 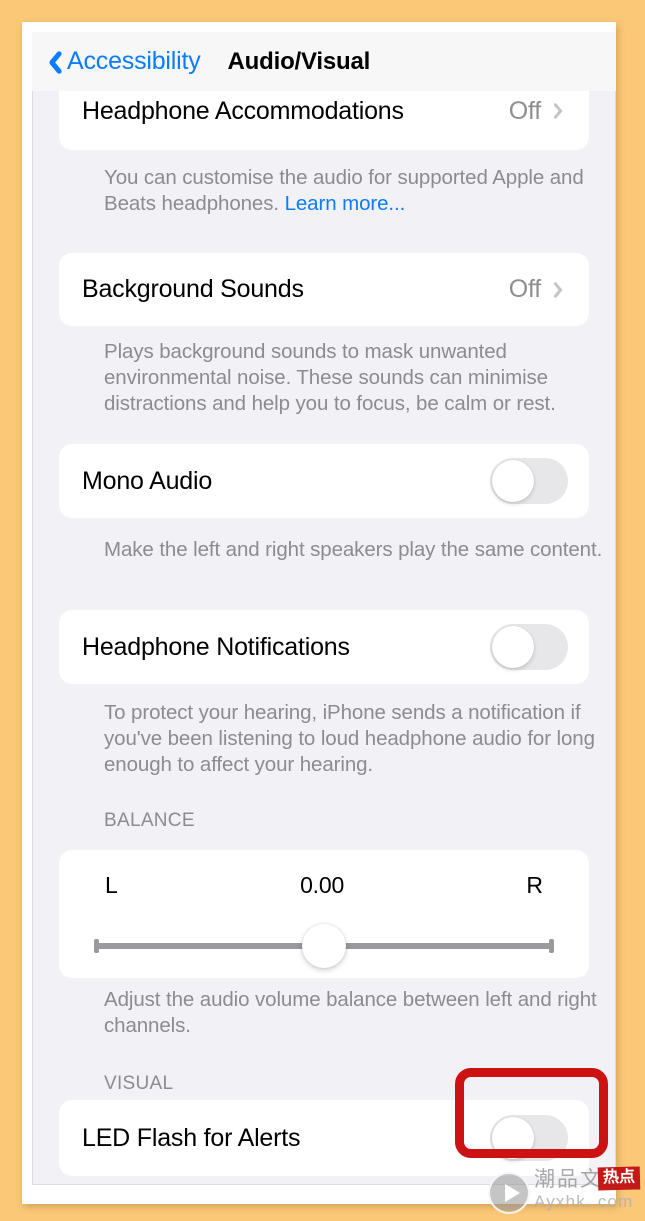 I want to click on row-right-headphone-accommodations: Off, so click(x=538, y=111).